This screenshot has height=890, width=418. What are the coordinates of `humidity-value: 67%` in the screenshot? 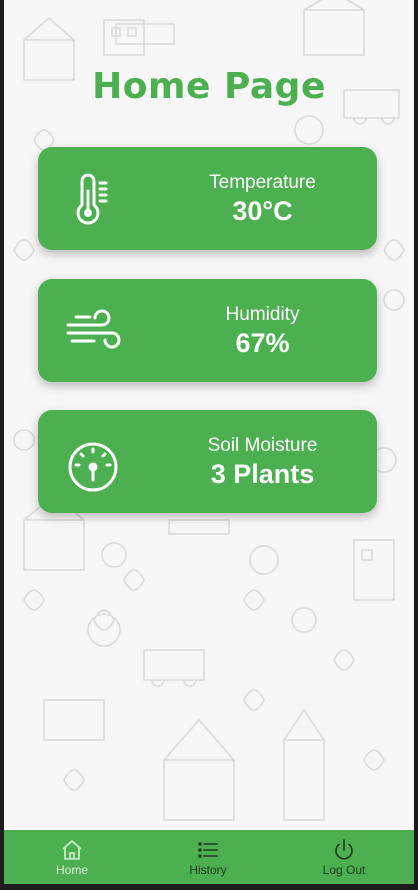 It's located at (262, 343).